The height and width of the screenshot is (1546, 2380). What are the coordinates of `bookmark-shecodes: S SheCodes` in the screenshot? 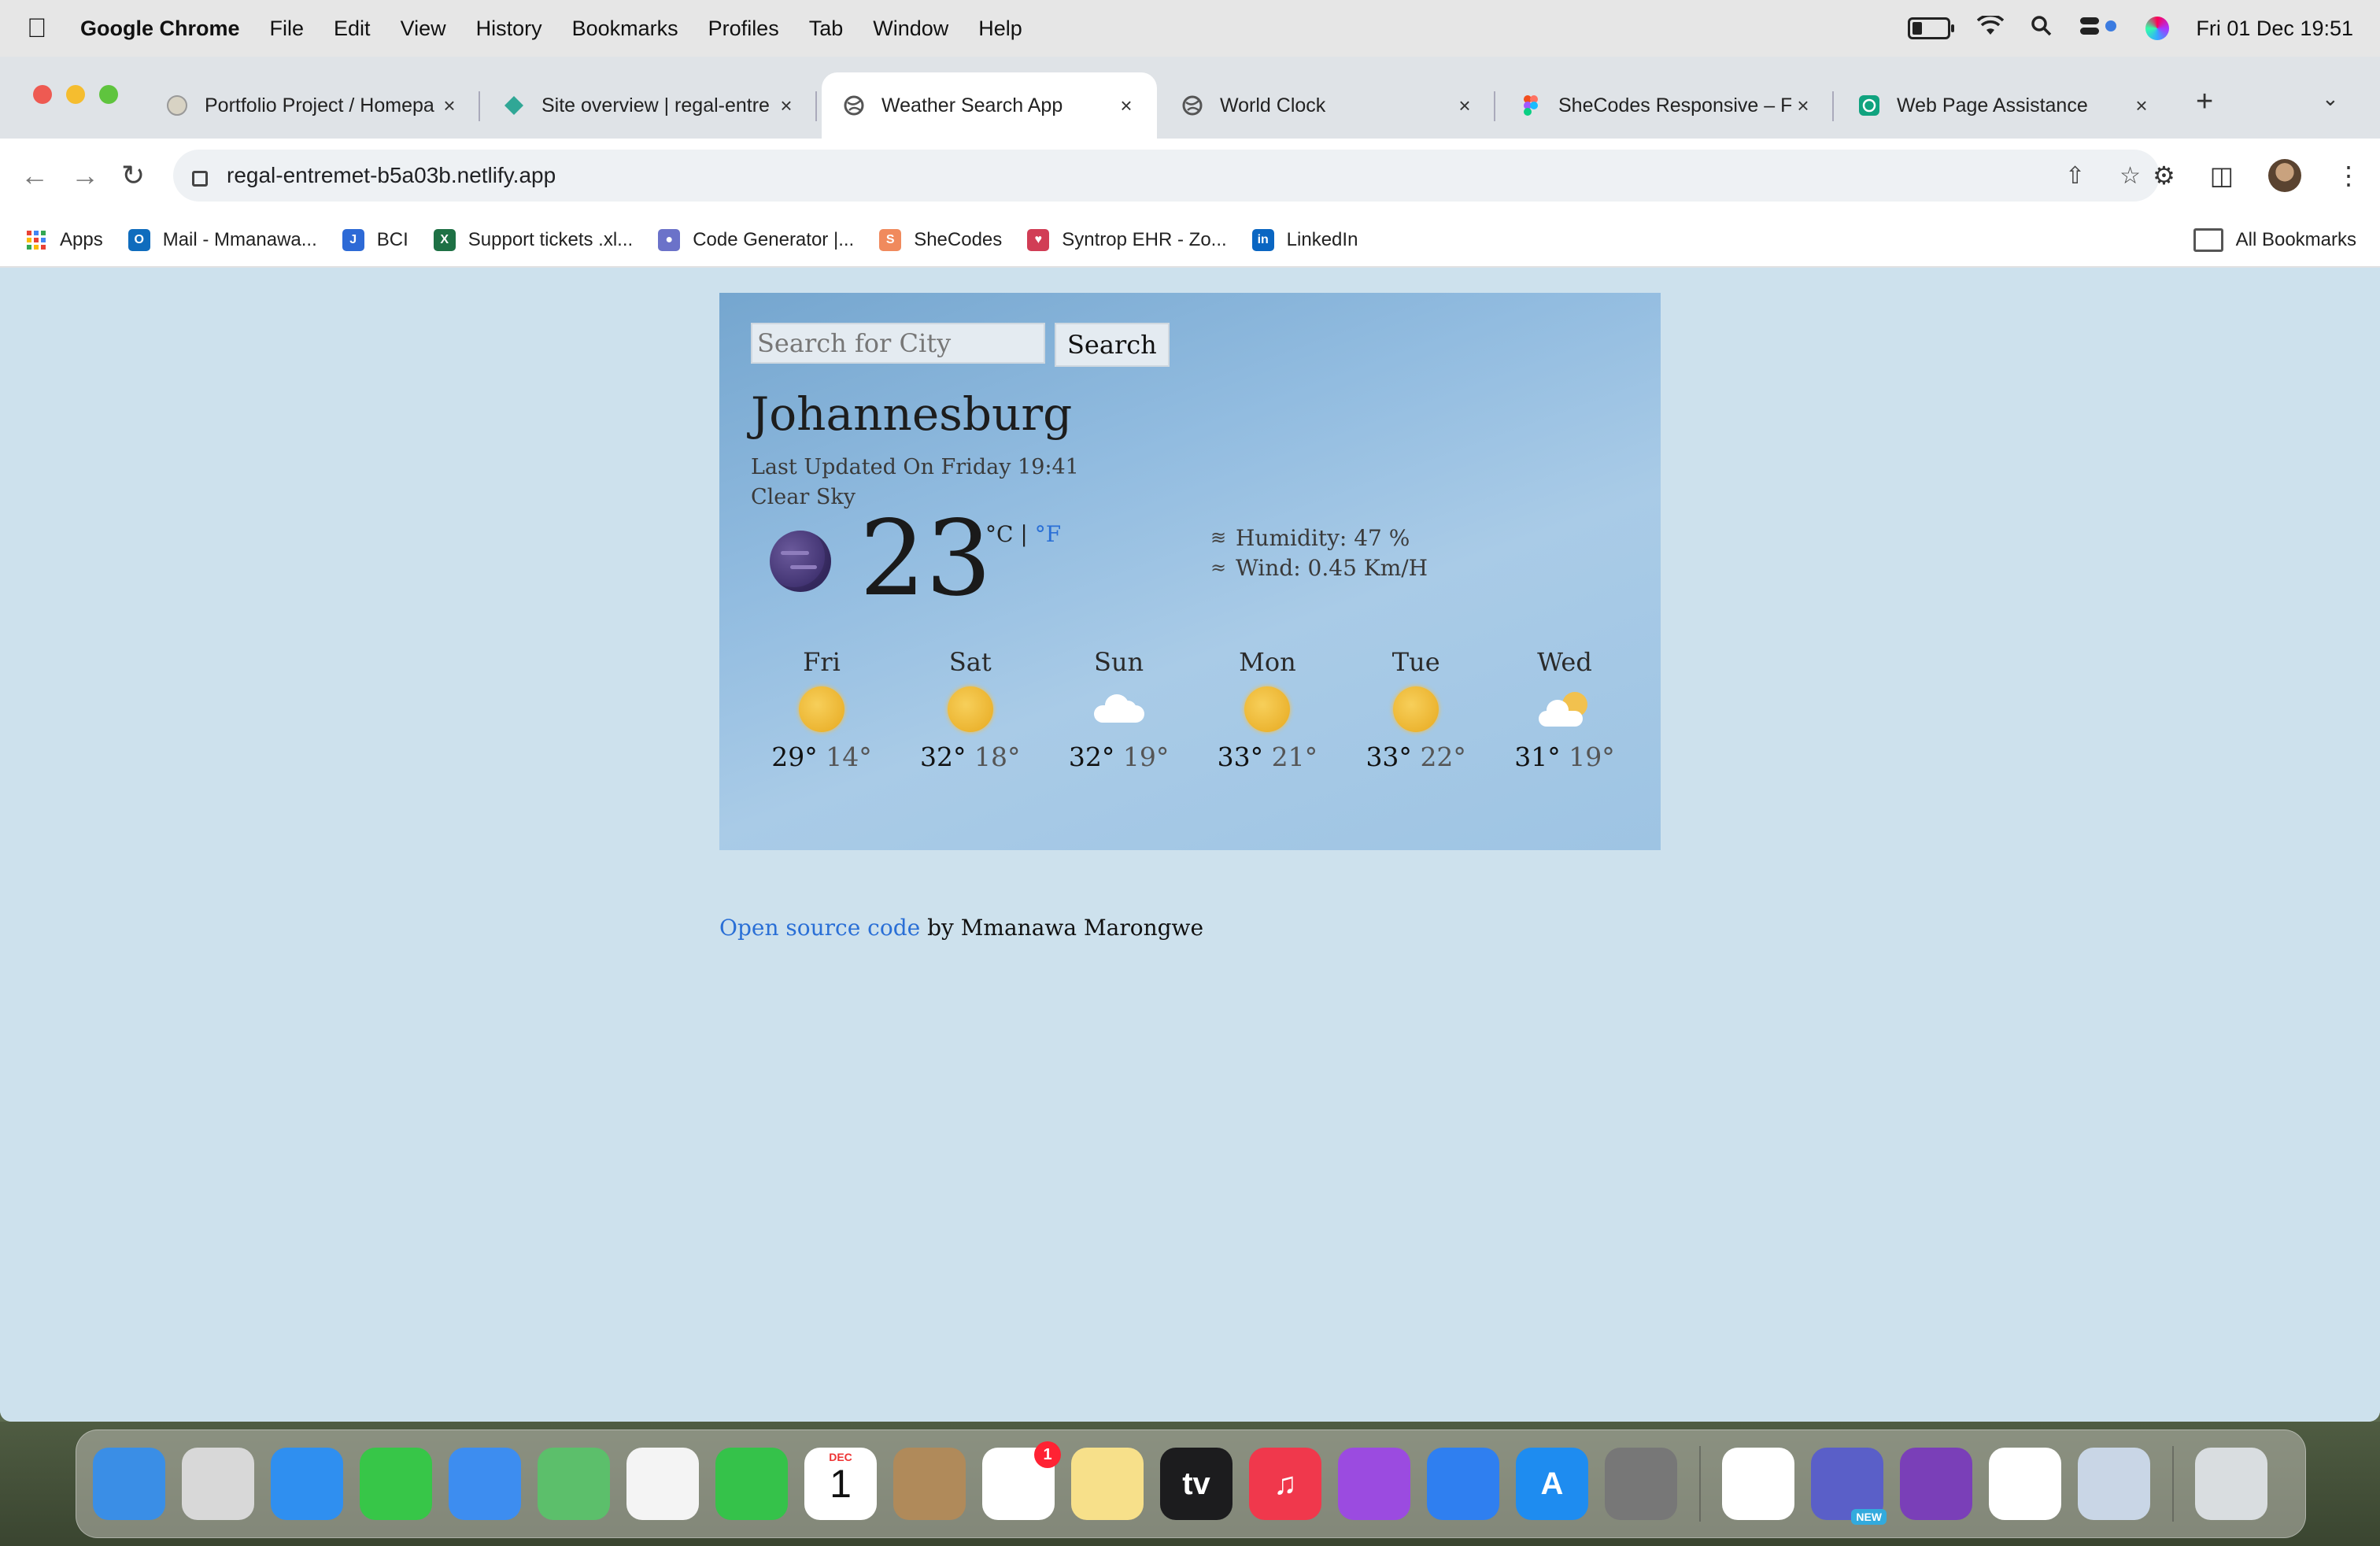 It's located at (941, 240).